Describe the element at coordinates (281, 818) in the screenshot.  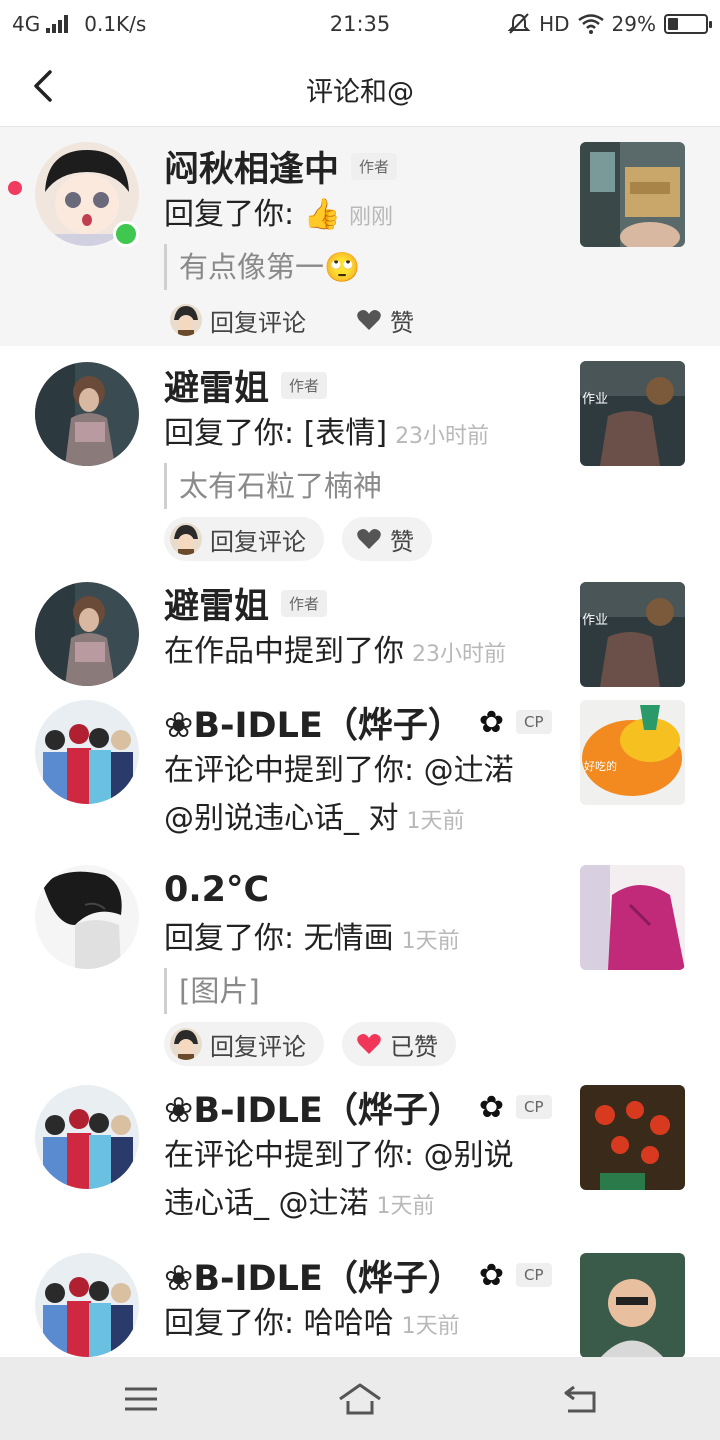
I see `mention-message-cont: @别说违心话_ 对` at that location.